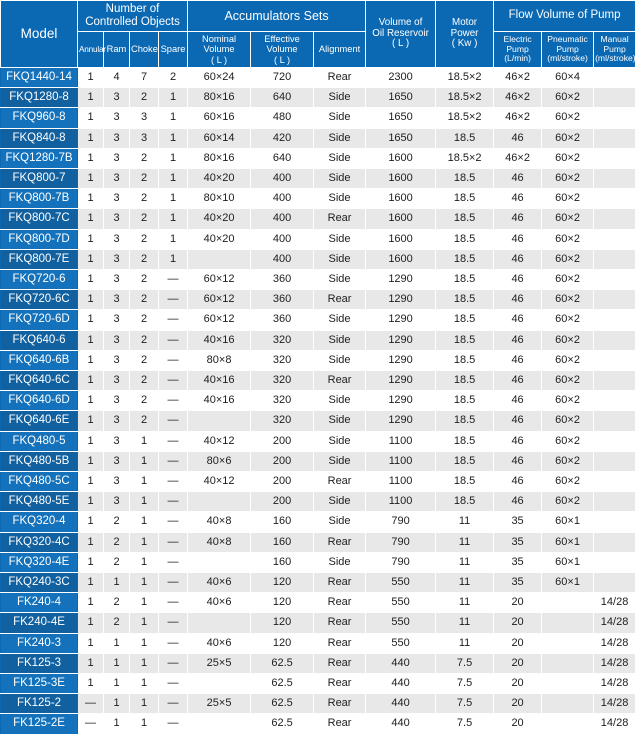  I want to click on table-row: FK240-4121—40×6120Rear550112014/28, so click(318, 603).